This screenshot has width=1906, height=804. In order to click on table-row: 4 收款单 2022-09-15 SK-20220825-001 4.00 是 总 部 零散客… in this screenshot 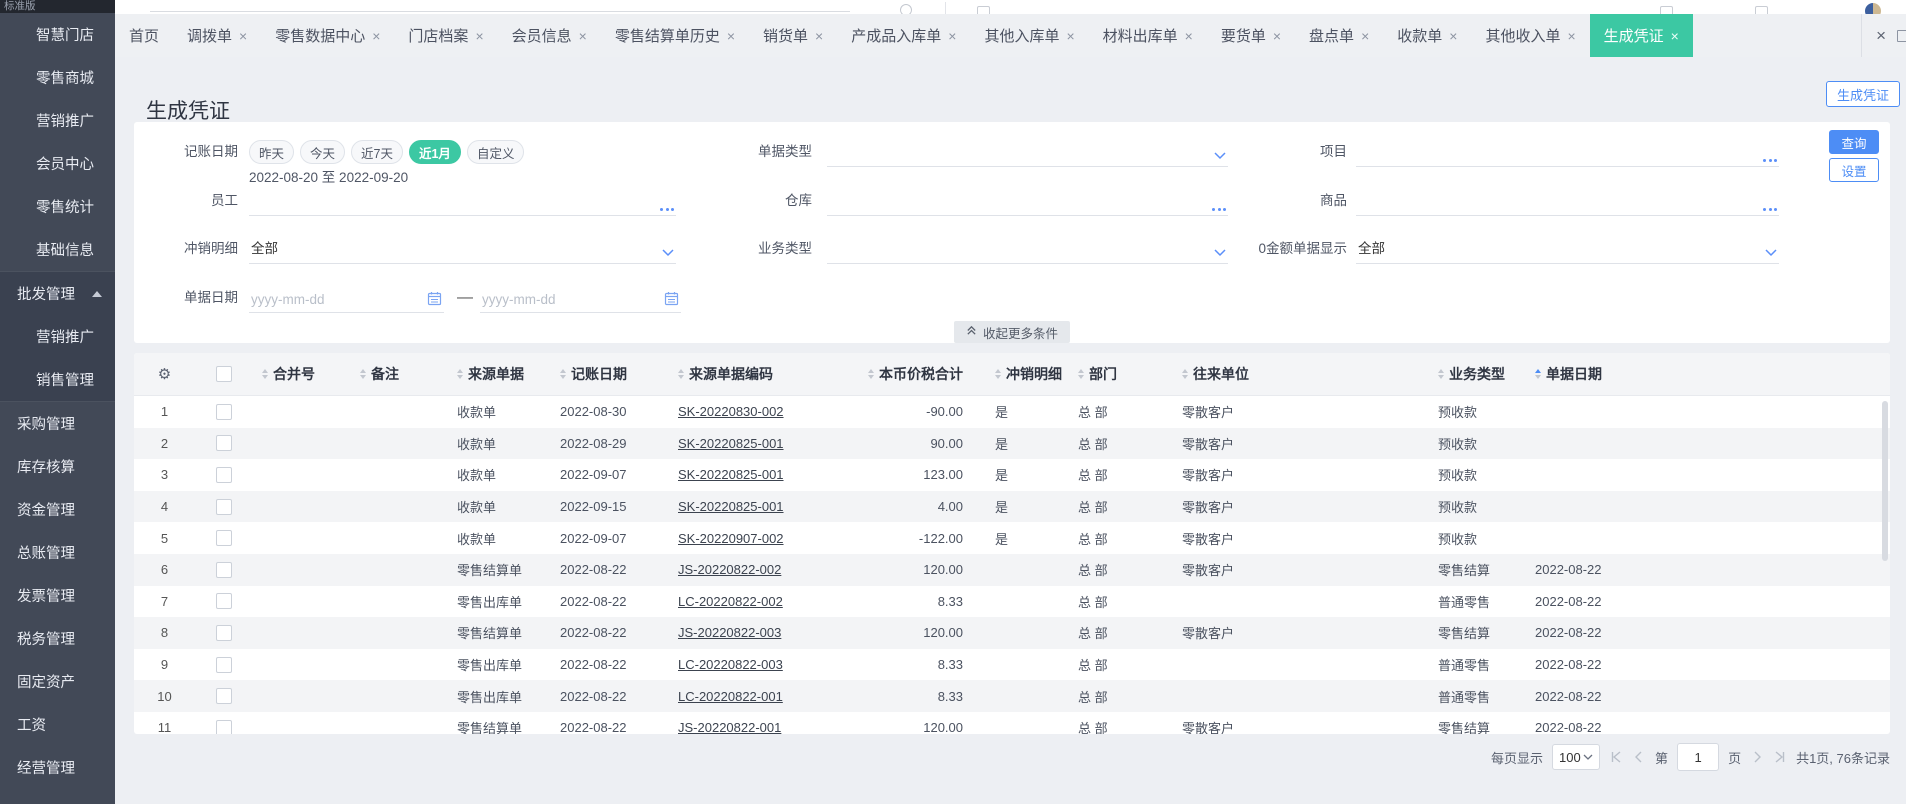, I will do `click(1012, 506)`.